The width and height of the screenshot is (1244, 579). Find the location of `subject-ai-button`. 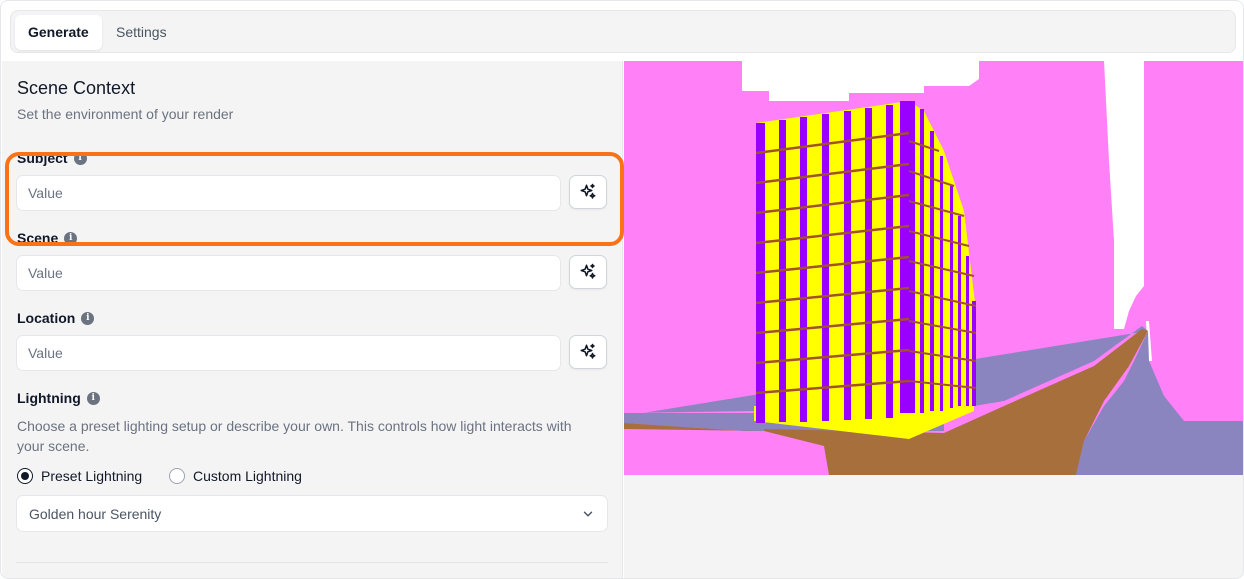

subject-ai-button is located at coordinates (588, 192).